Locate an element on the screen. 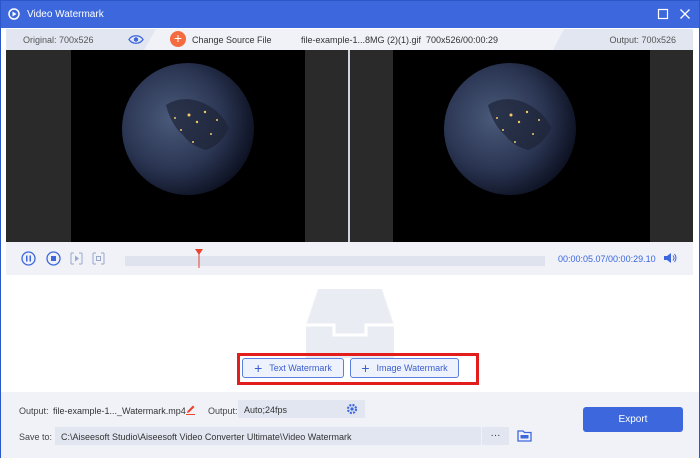 This screenshot has height=458, width=700. source-file-name: file-example-1...8MG (2)(1).gif is located at coordinates (361, 40).